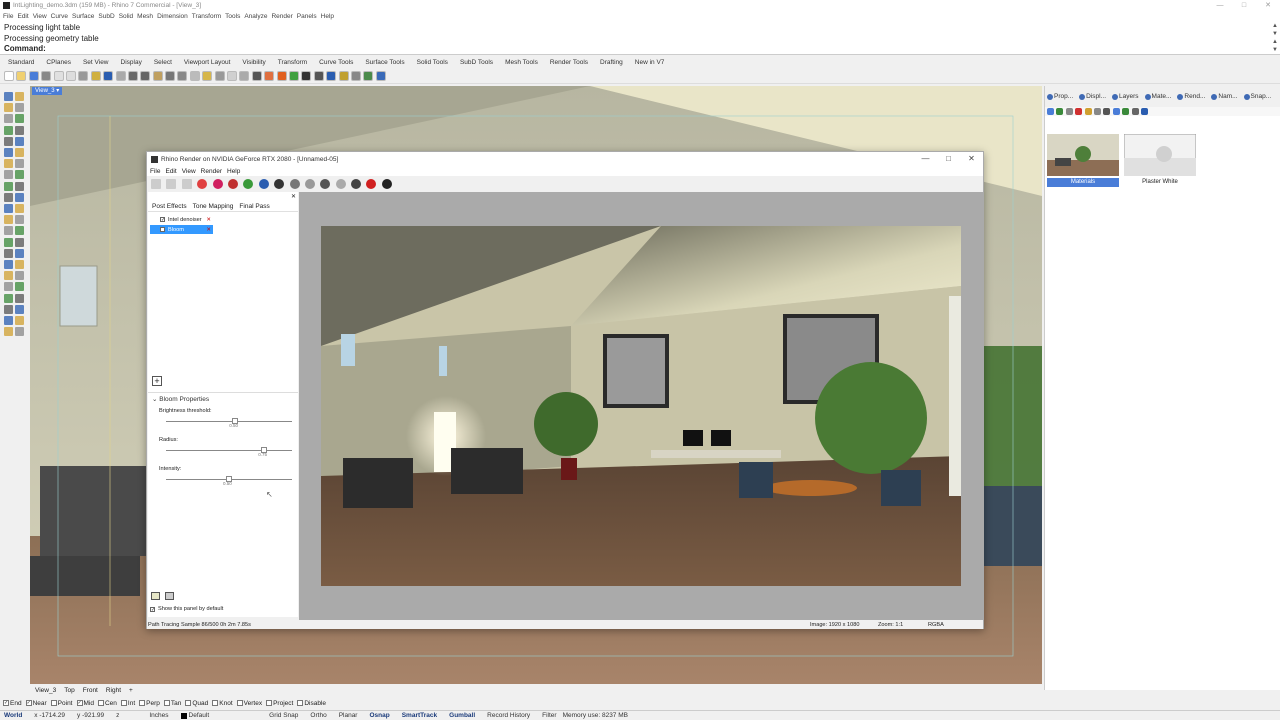  Describe the element at coordinates (158, 715) in the screenshot. I see `units-indicator: Inches` at that location.